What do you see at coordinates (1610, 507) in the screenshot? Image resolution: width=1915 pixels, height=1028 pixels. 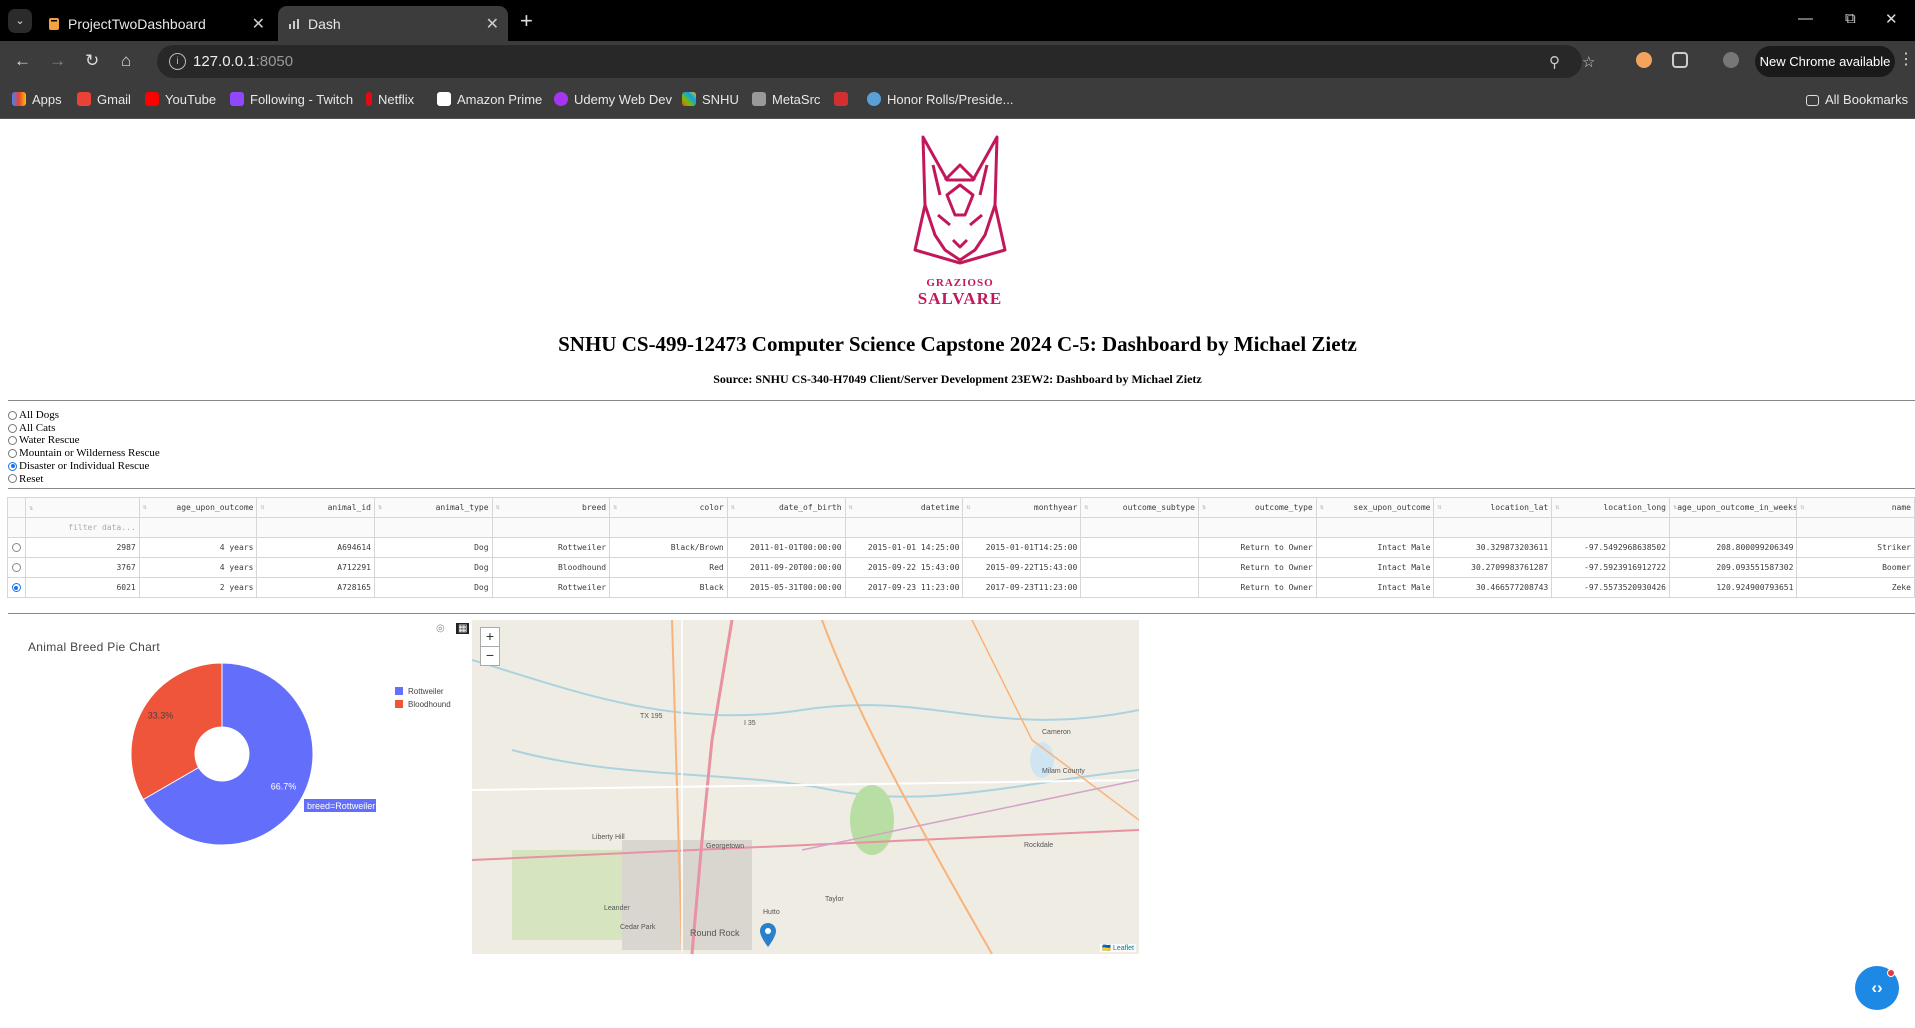 I see `column-header: ⇅ location_long` at bounding box center [1610, 507].